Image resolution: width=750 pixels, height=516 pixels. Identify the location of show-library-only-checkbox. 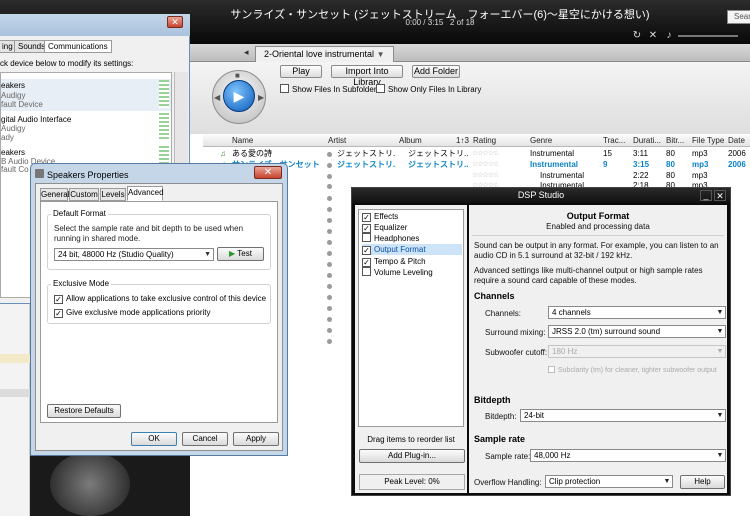
(380, 88).